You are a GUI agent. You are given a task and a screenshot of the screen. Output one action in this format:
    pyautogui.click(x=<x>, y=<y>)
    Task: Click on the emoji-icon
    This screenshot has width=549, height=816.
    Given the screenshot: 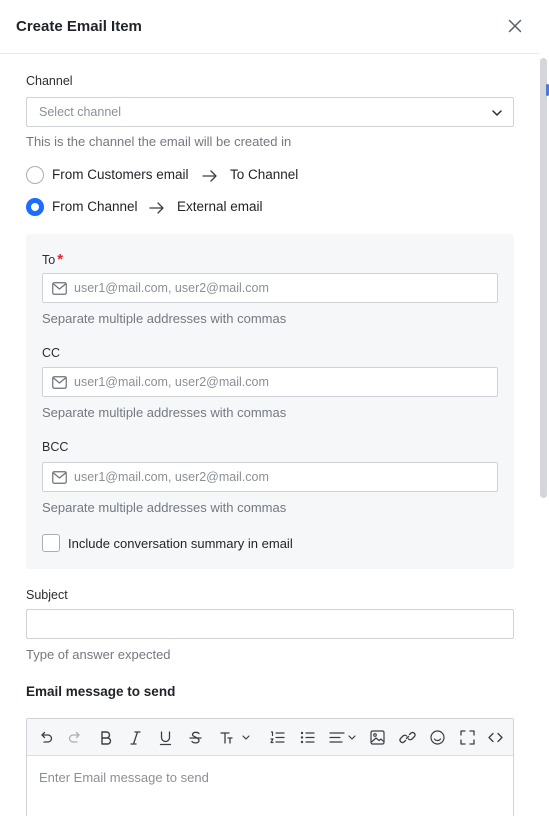 What is the action you would take?
    pyautogui.click(x=437, y=737)
    